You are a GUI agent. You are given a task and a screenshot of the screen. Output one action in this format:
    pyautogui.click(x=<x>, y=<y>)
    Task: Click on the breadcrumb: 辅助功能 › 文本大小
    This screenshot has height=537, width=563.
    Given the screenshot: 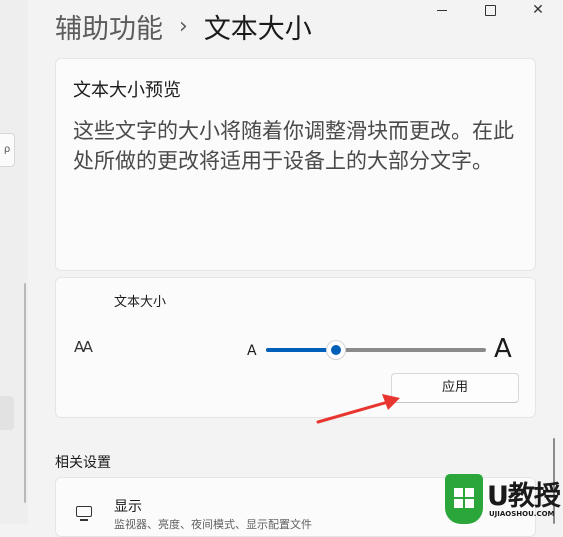 What is the action you would take?
    pyautogui.click(x=183, y=26)
    